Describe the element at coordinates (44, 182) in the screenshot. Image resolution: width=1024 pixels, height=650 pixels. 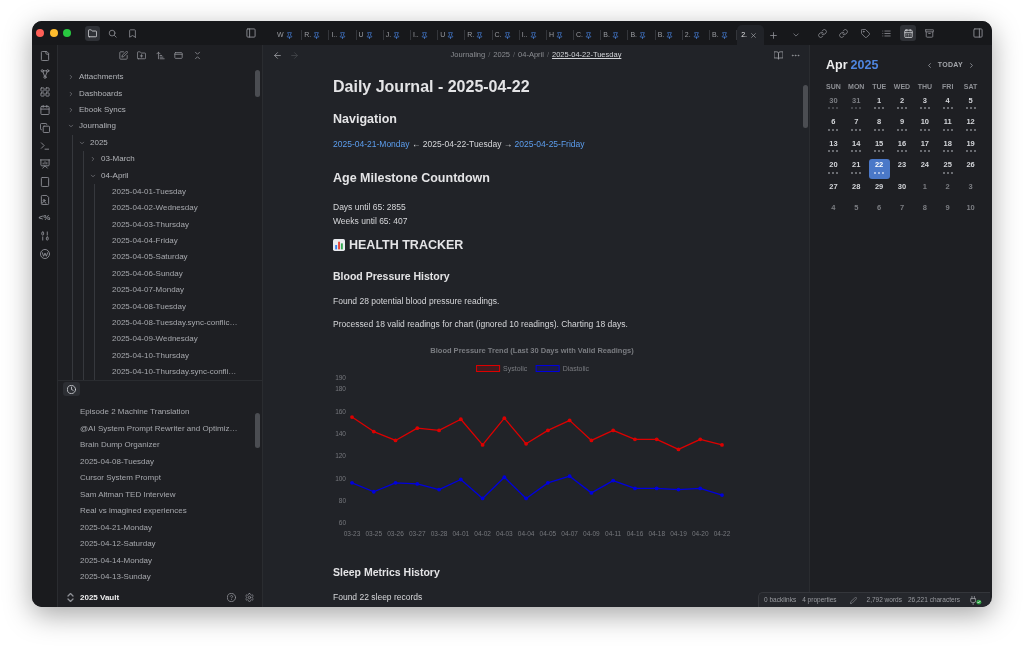
I see `tablet-icon` at that location.